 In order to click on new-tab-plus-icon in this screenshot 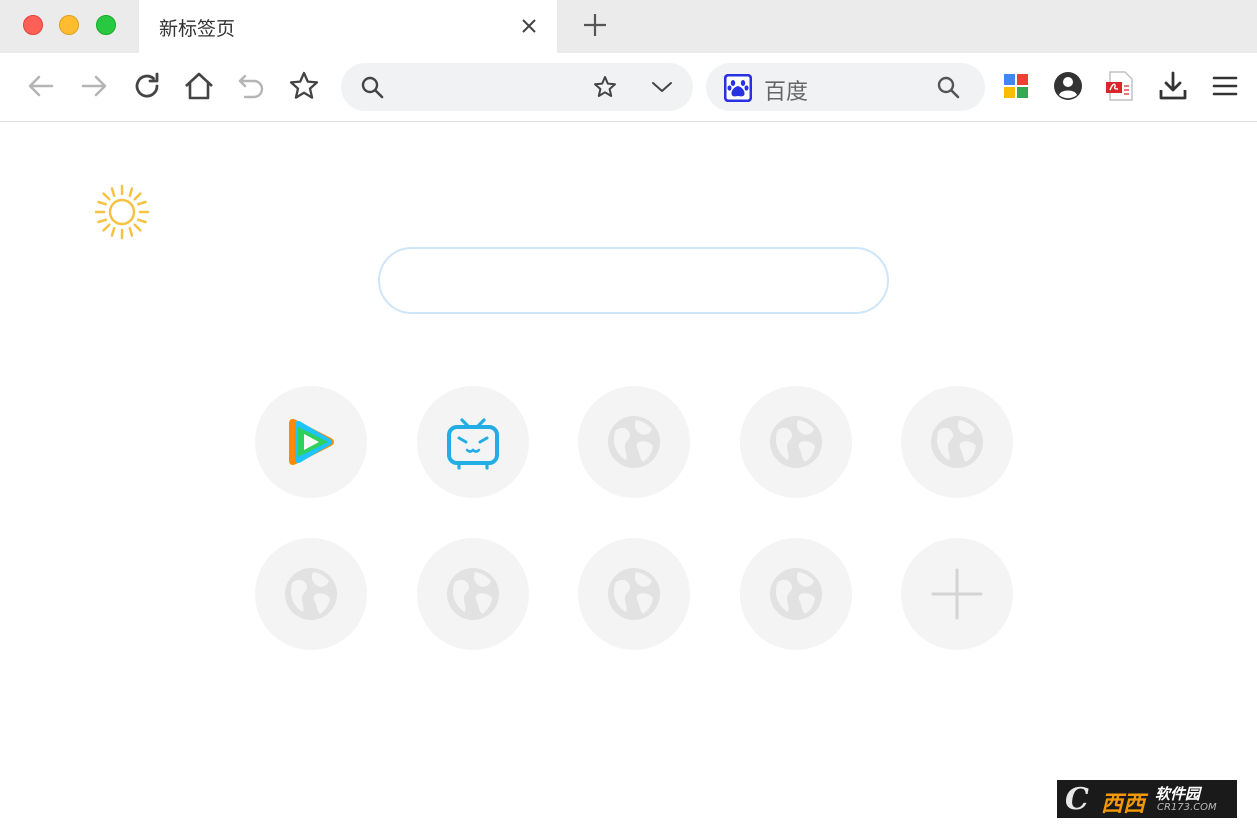, I will do `click(595, 25)`.